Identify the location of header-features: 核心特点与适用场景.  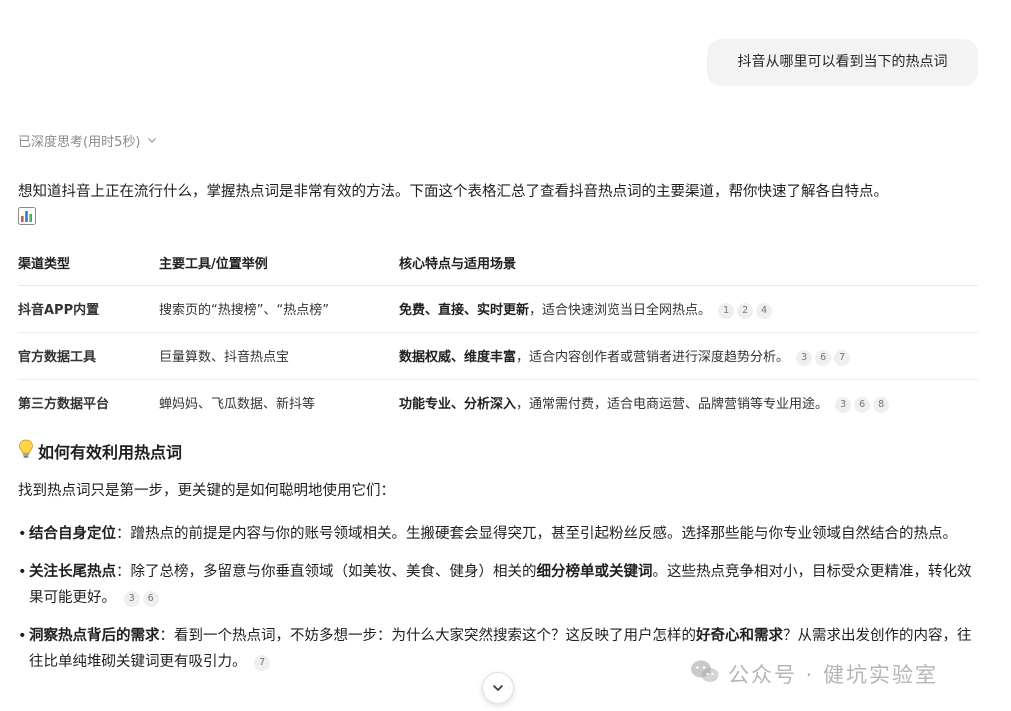
(688, 263).